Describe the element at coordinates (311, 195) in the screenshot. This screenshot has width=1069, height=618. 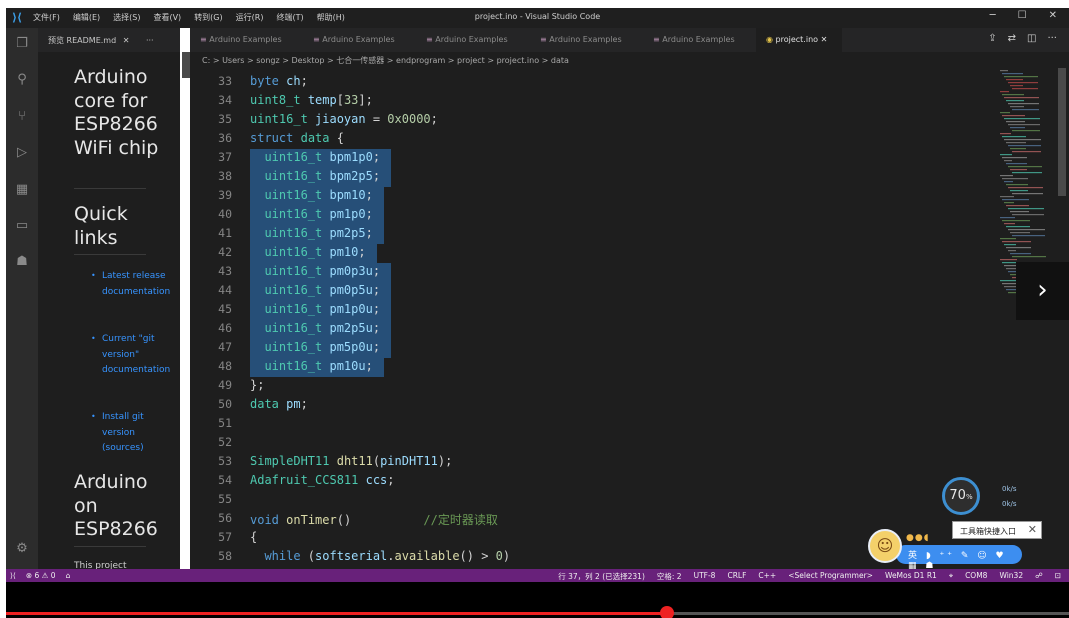
I see `code-line: uint16_t bpm10;` at that location.